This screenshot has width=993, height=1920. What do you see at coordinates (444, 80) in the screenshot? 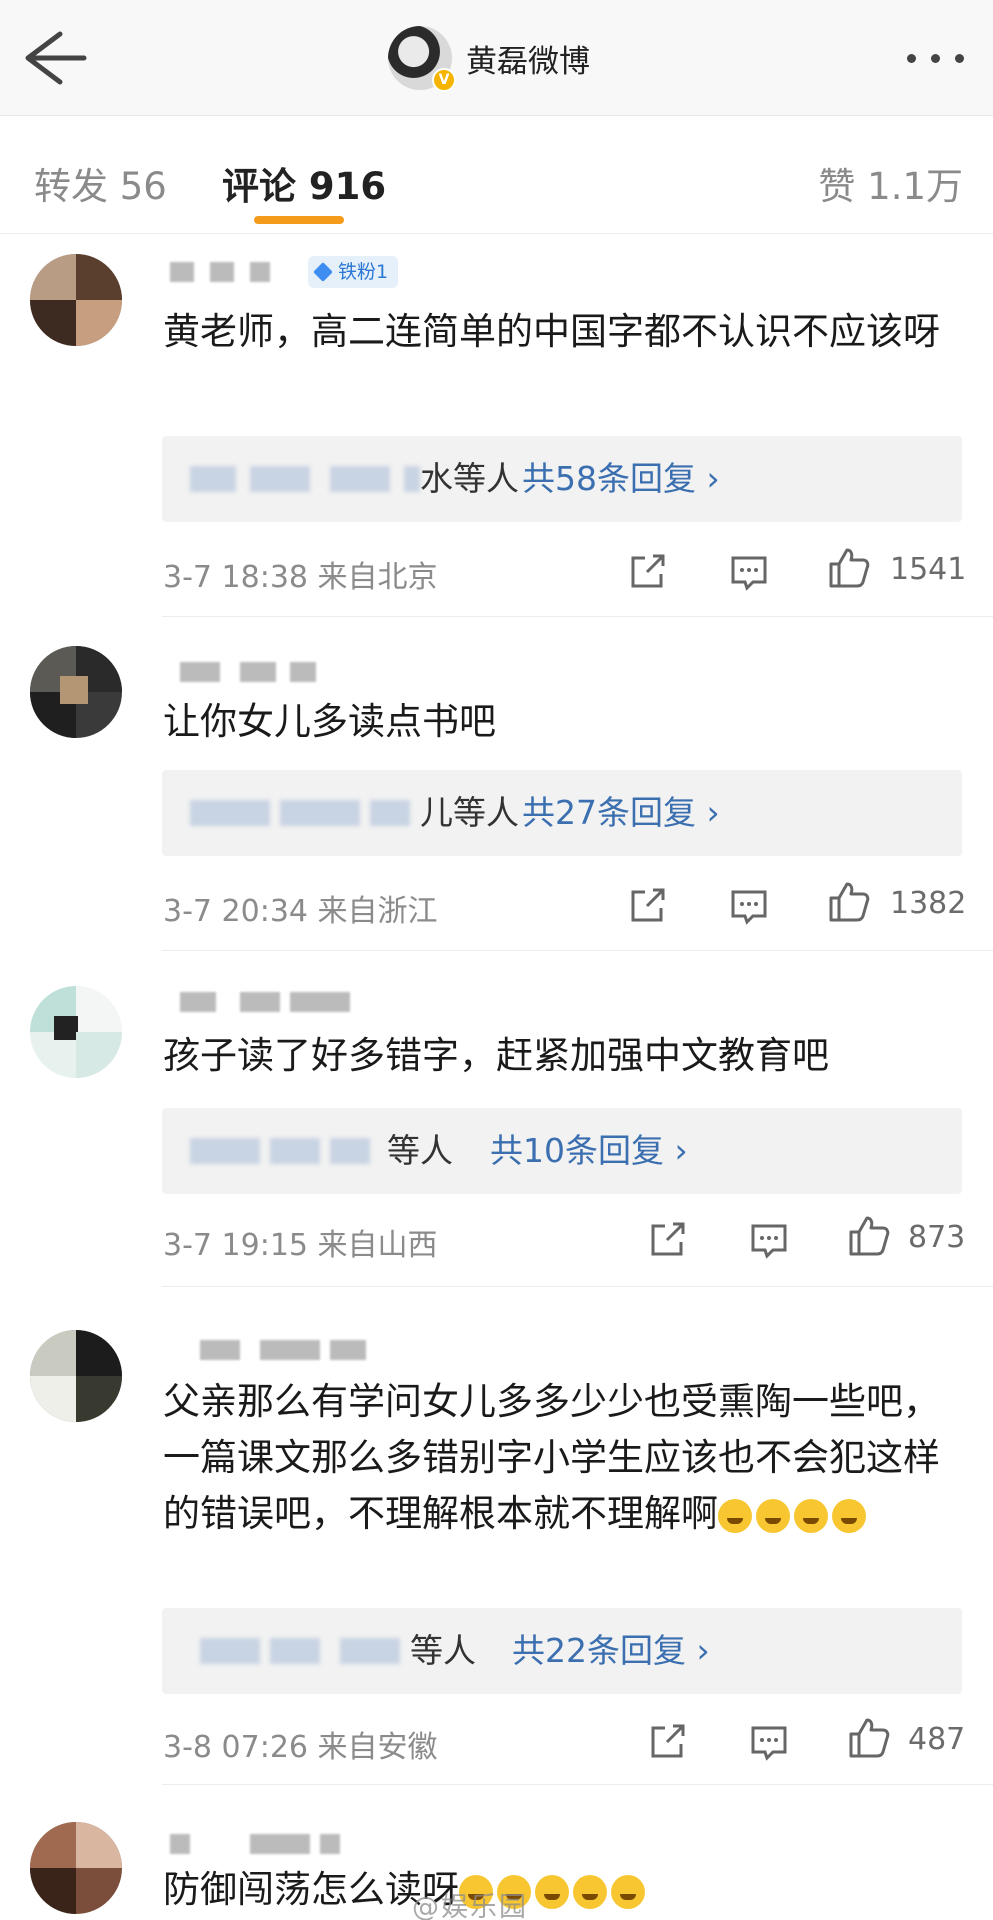
I see `verified-badge: V` at bounding box center [444, 80].